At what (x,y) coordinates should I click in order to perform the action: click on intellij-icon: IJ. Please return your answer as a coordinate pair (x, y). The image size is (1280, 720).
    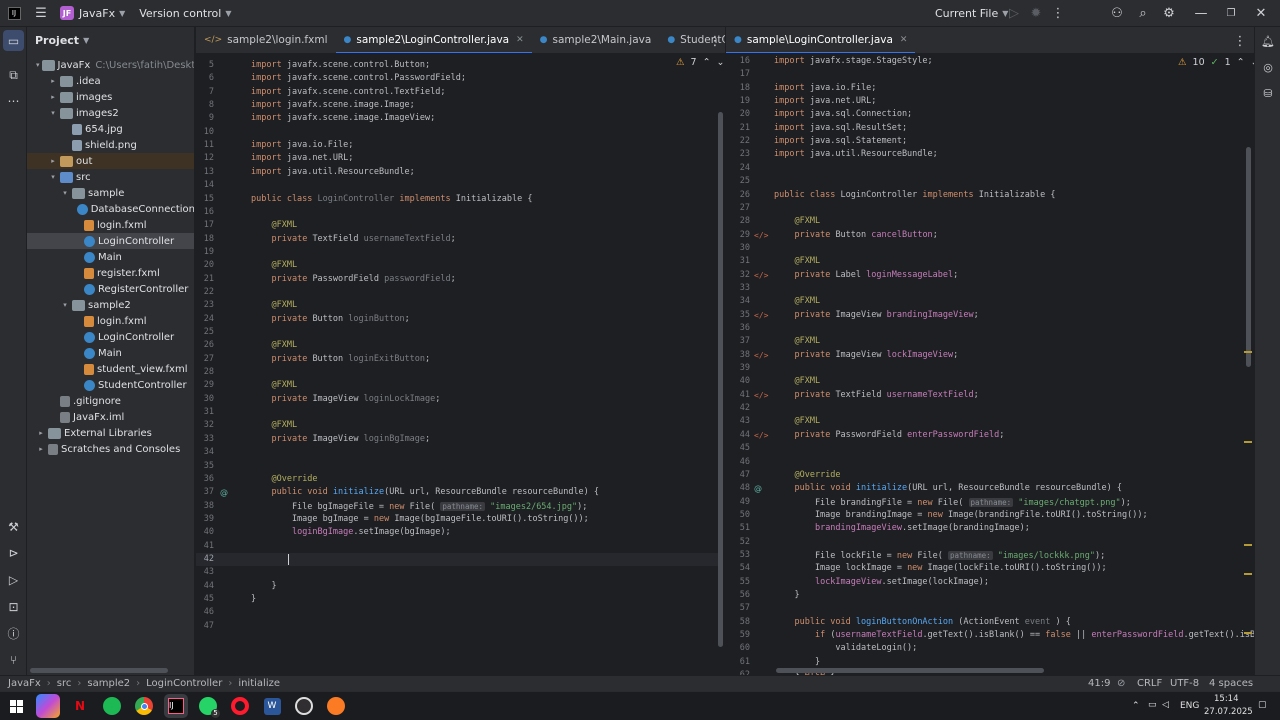
    Looking at the image, I should click on (176, 706).